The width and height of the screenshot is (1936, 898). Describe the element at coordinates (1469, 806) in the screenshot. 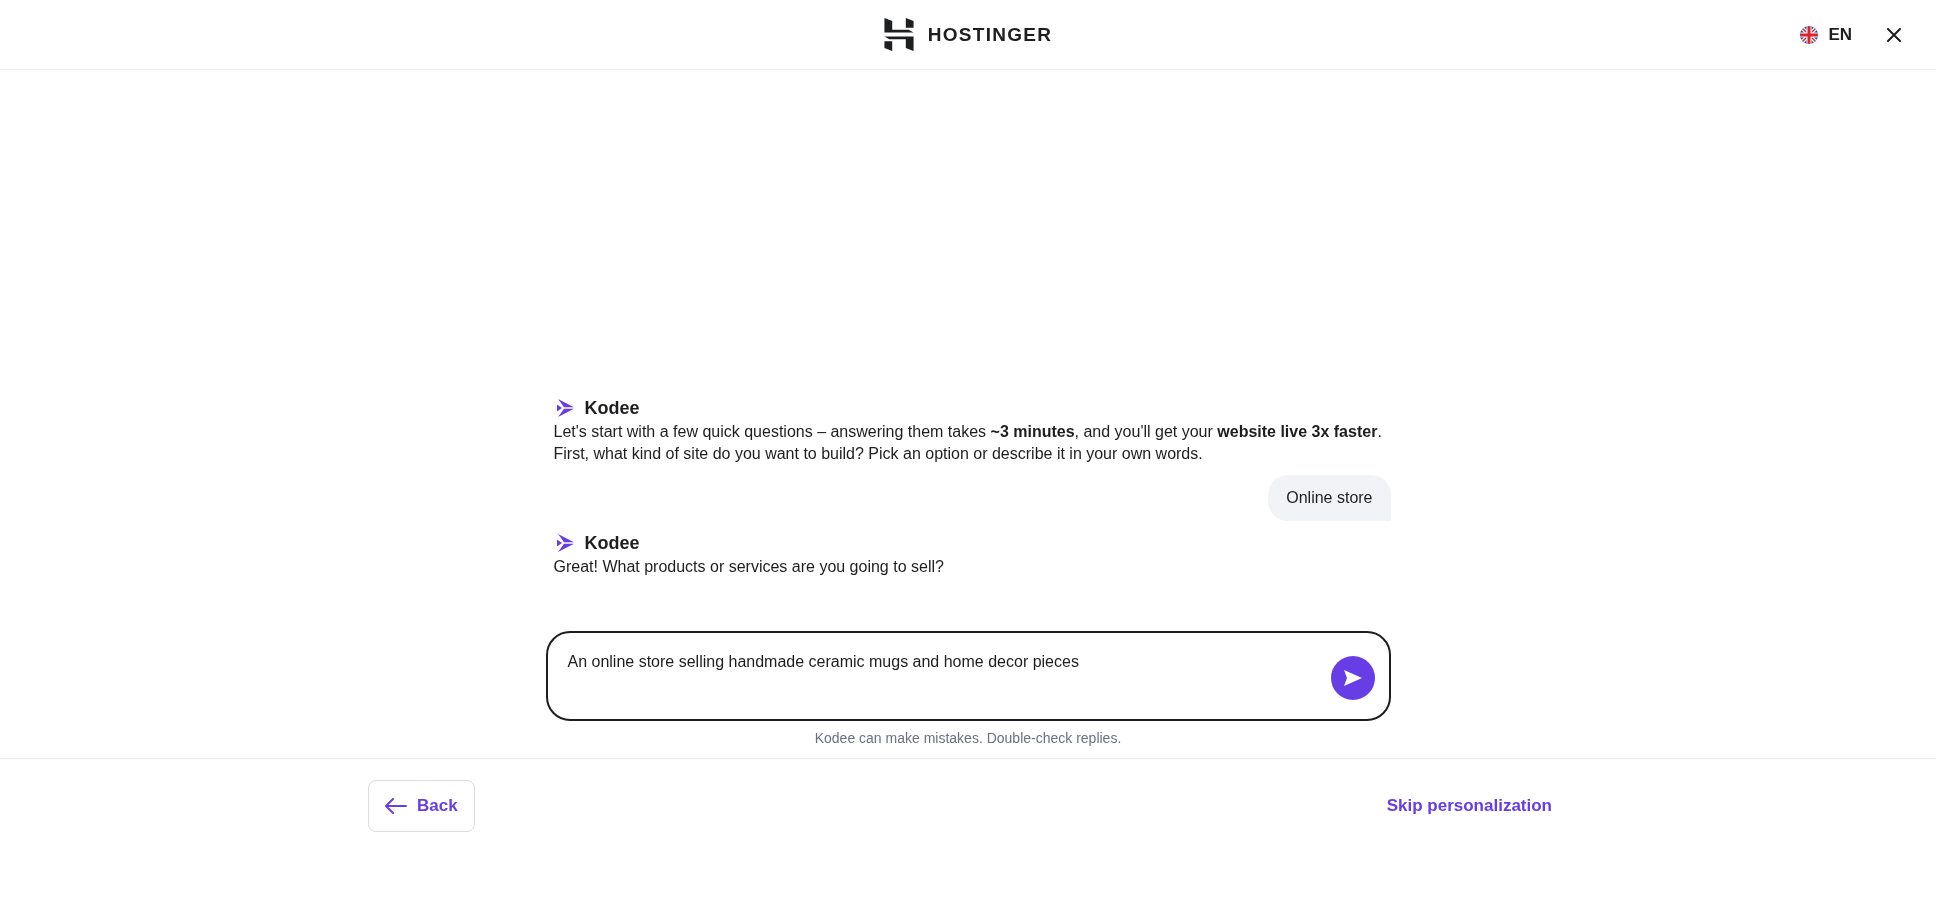

I see `skip-button: Skip personalization` at that location.